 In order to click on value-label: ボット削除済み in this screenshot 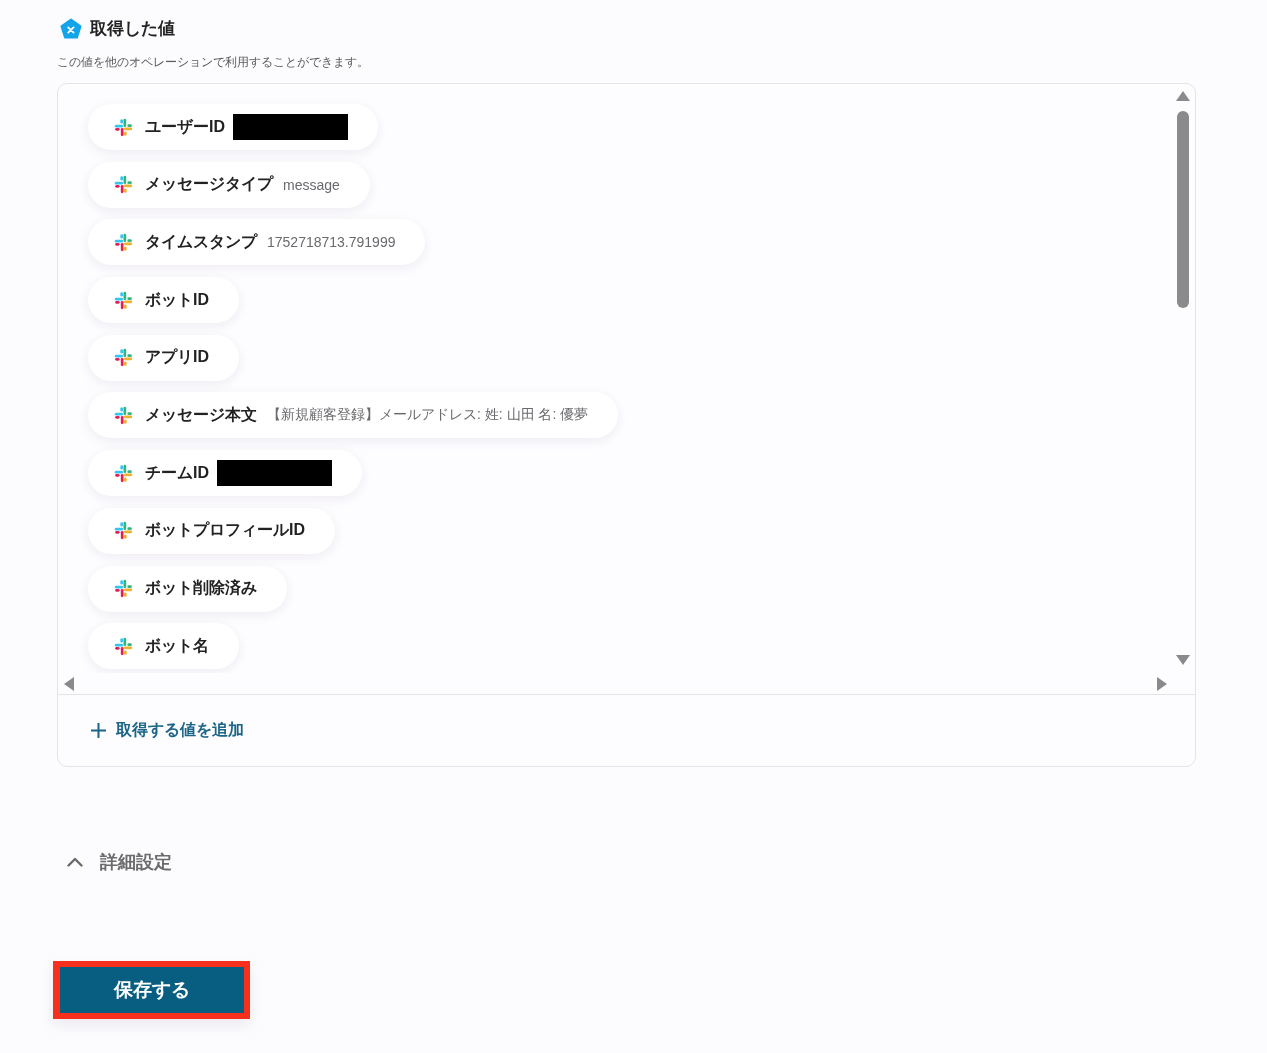, I will do `click(201, 588)`.